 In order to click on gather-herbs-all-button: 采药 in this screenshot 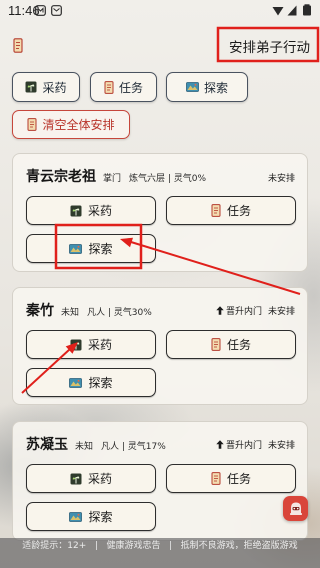, I will do `click(46, 87)`.